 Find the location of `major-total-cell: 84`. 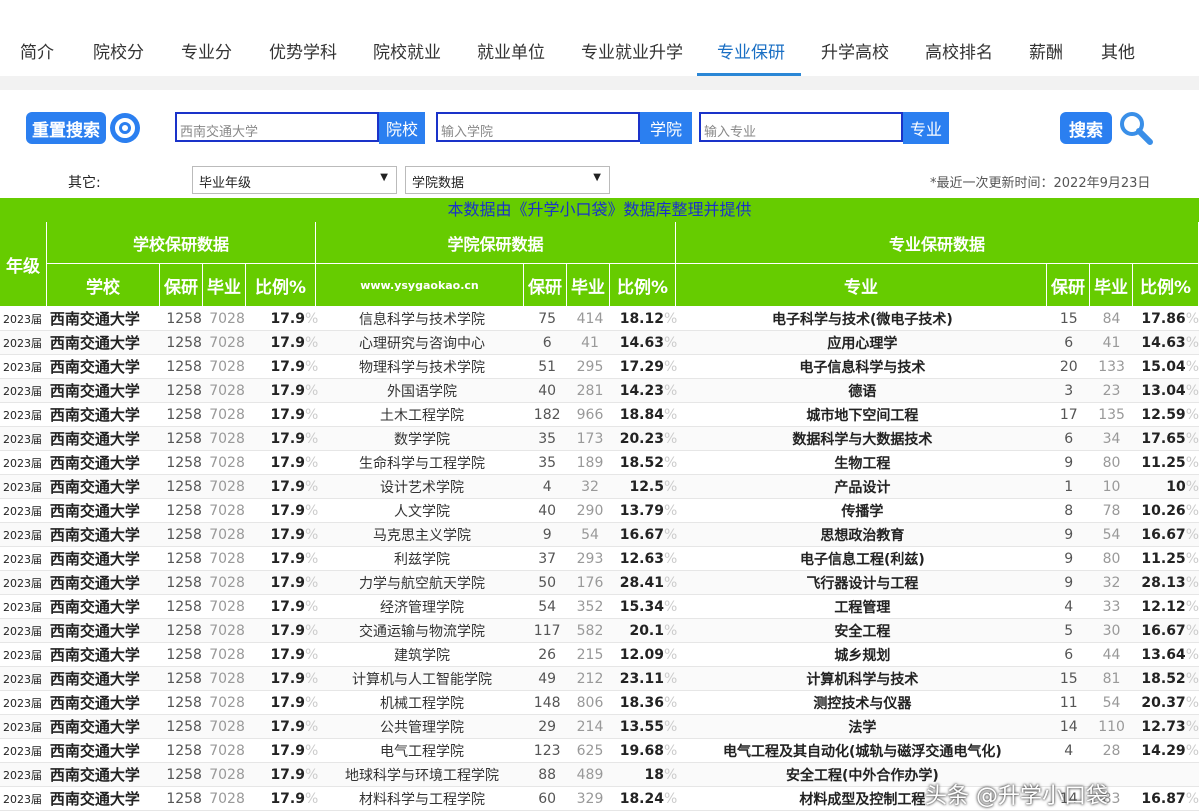

major-total-cell: 84 is located at coordinates (1111, 319).